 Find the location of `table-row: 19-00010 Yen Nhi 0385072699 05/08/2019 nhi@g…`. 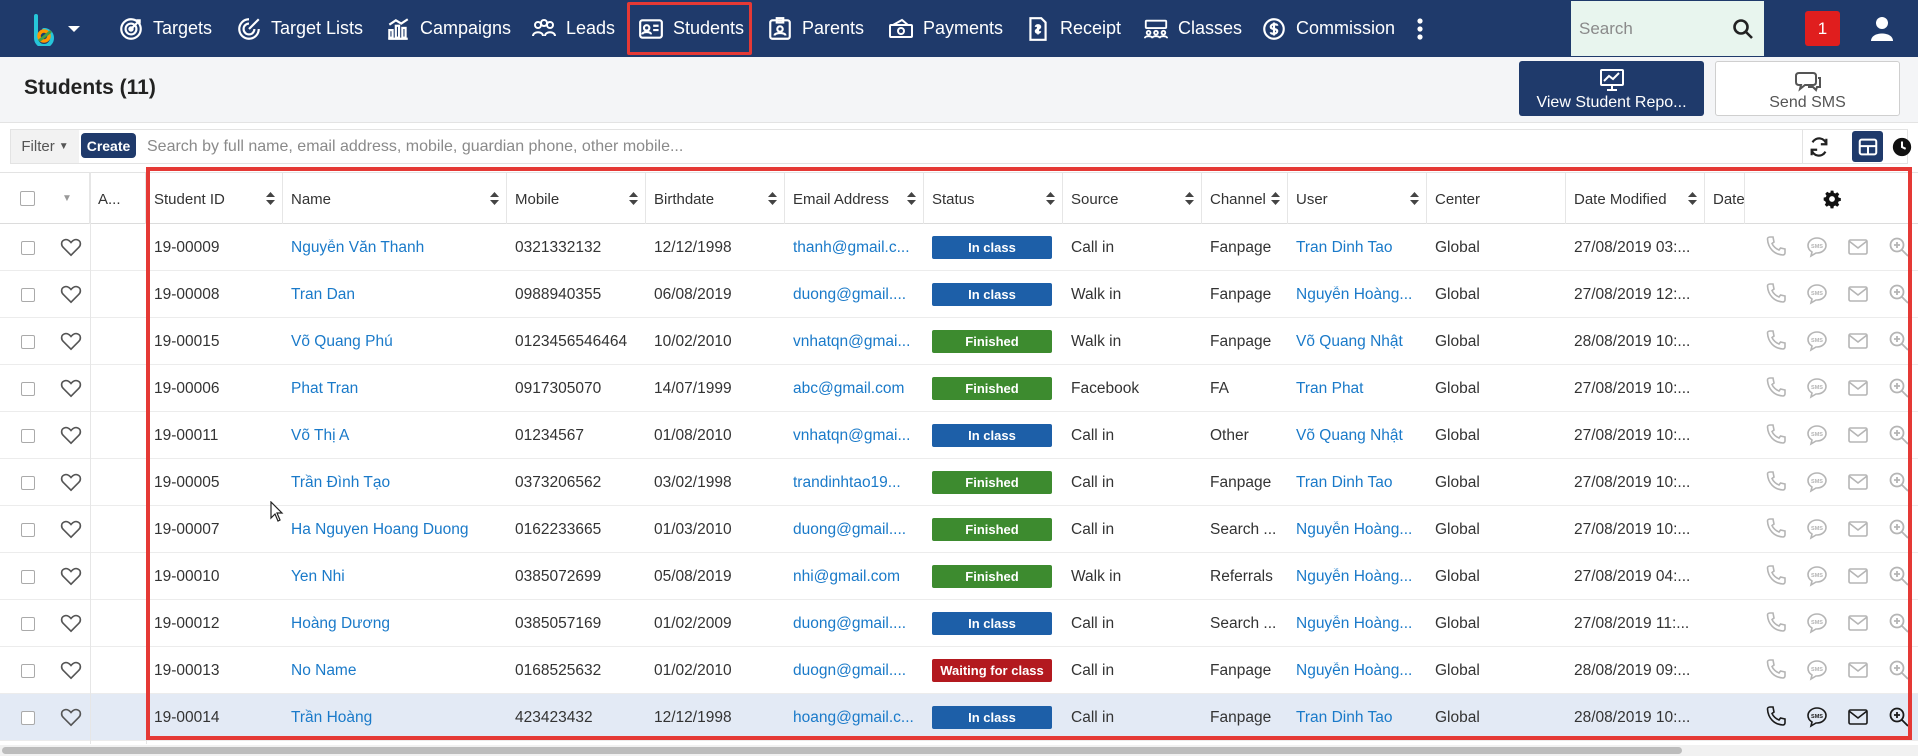

table-row: 19-00010 Yen Nhi 0385072699 05/08/2019 nhi@g… is located at coordinates (959, 576).